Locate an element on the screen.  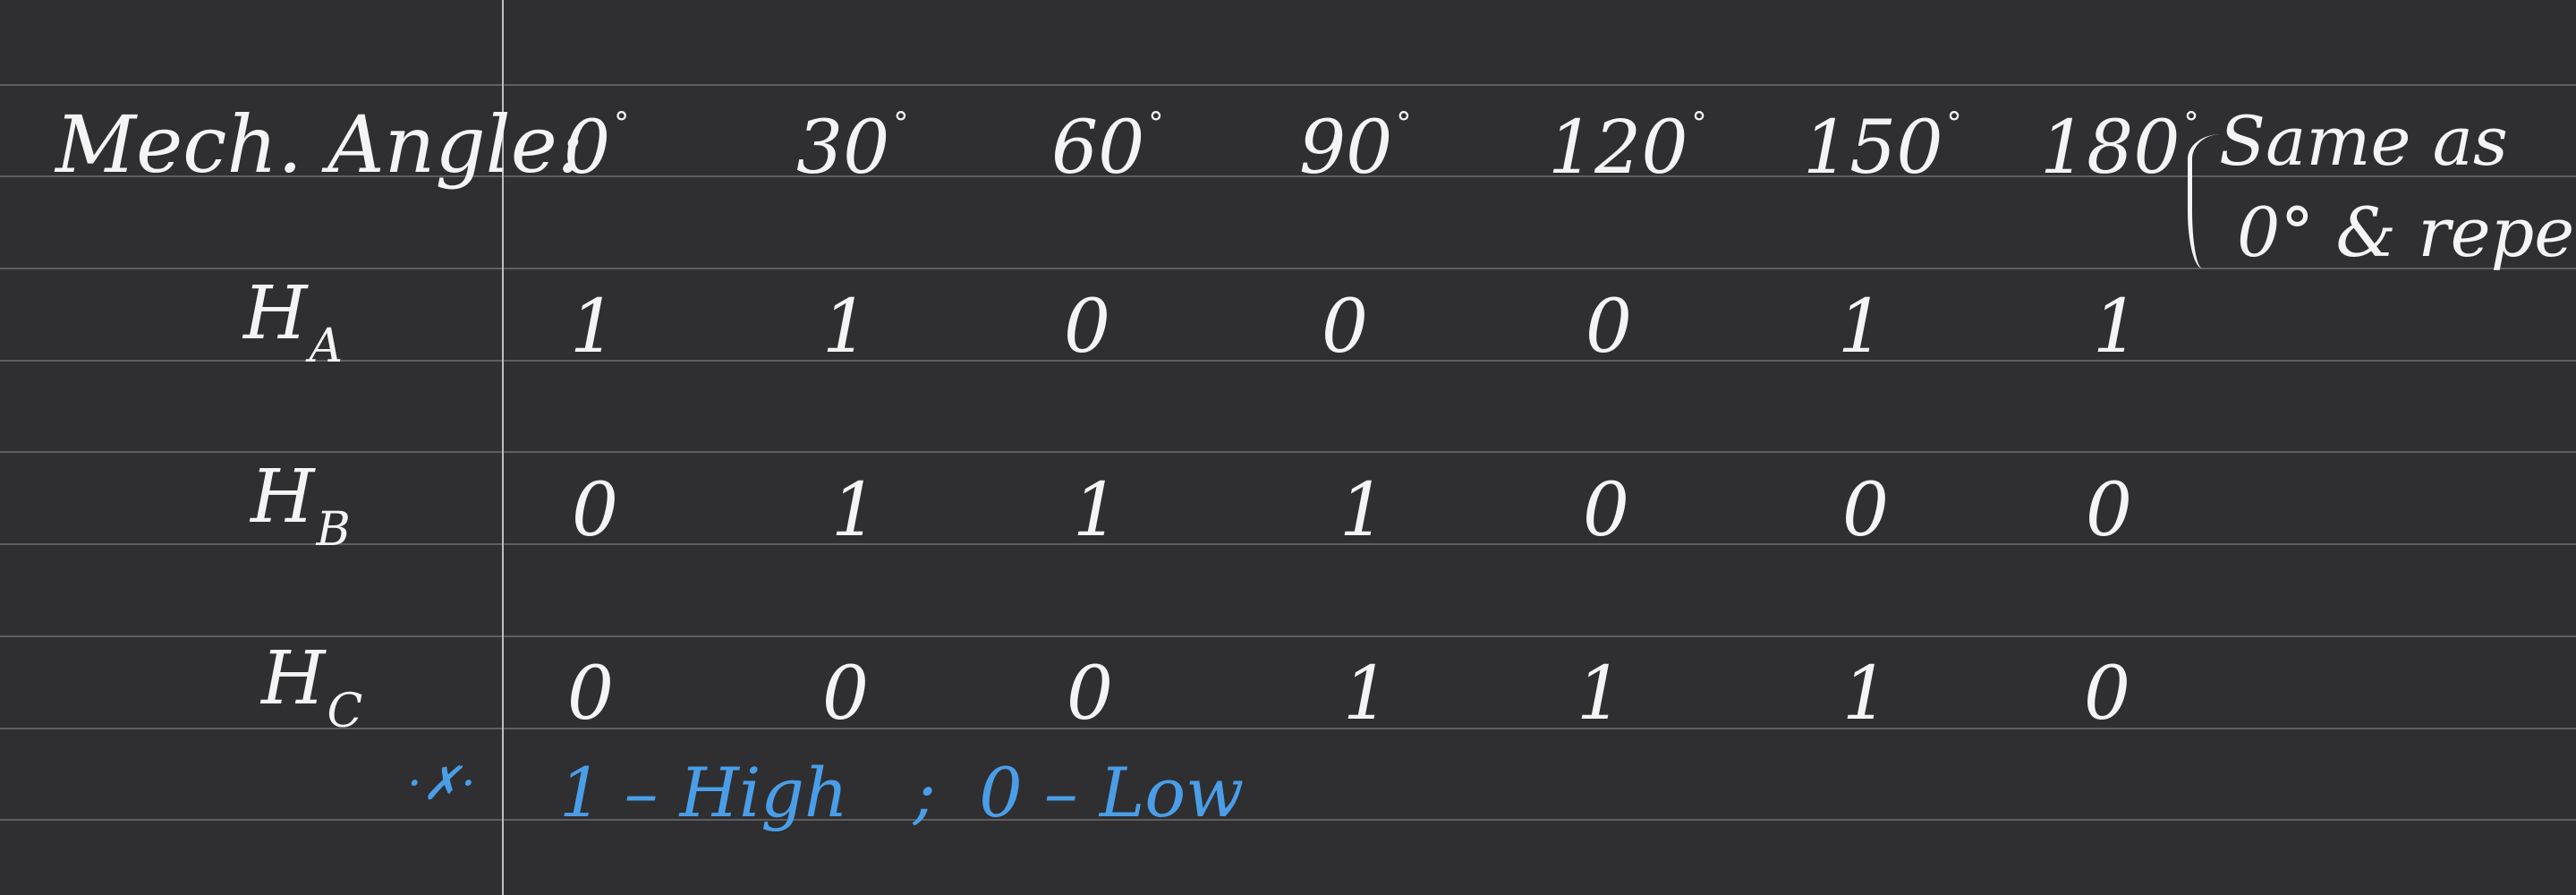
angle-value: 120 is located at coordinates (1618, 148).